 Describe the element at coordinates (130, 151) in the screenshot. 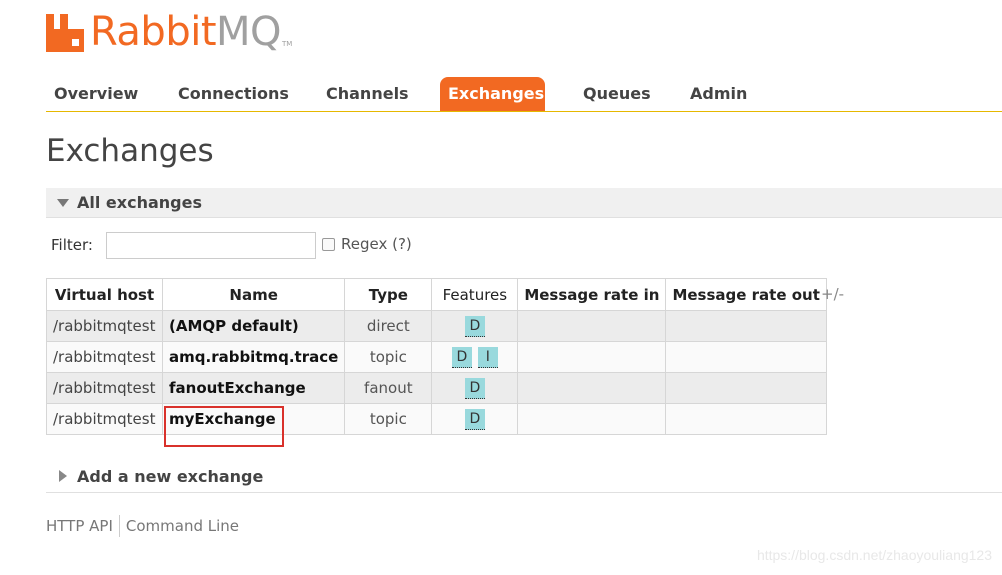

I see `page-title: Exchanges` at that location.